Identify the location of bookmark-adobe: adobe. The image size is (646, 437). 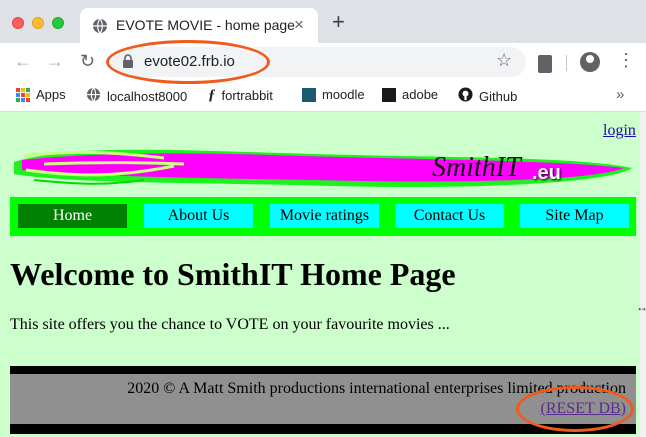
(410, 94).